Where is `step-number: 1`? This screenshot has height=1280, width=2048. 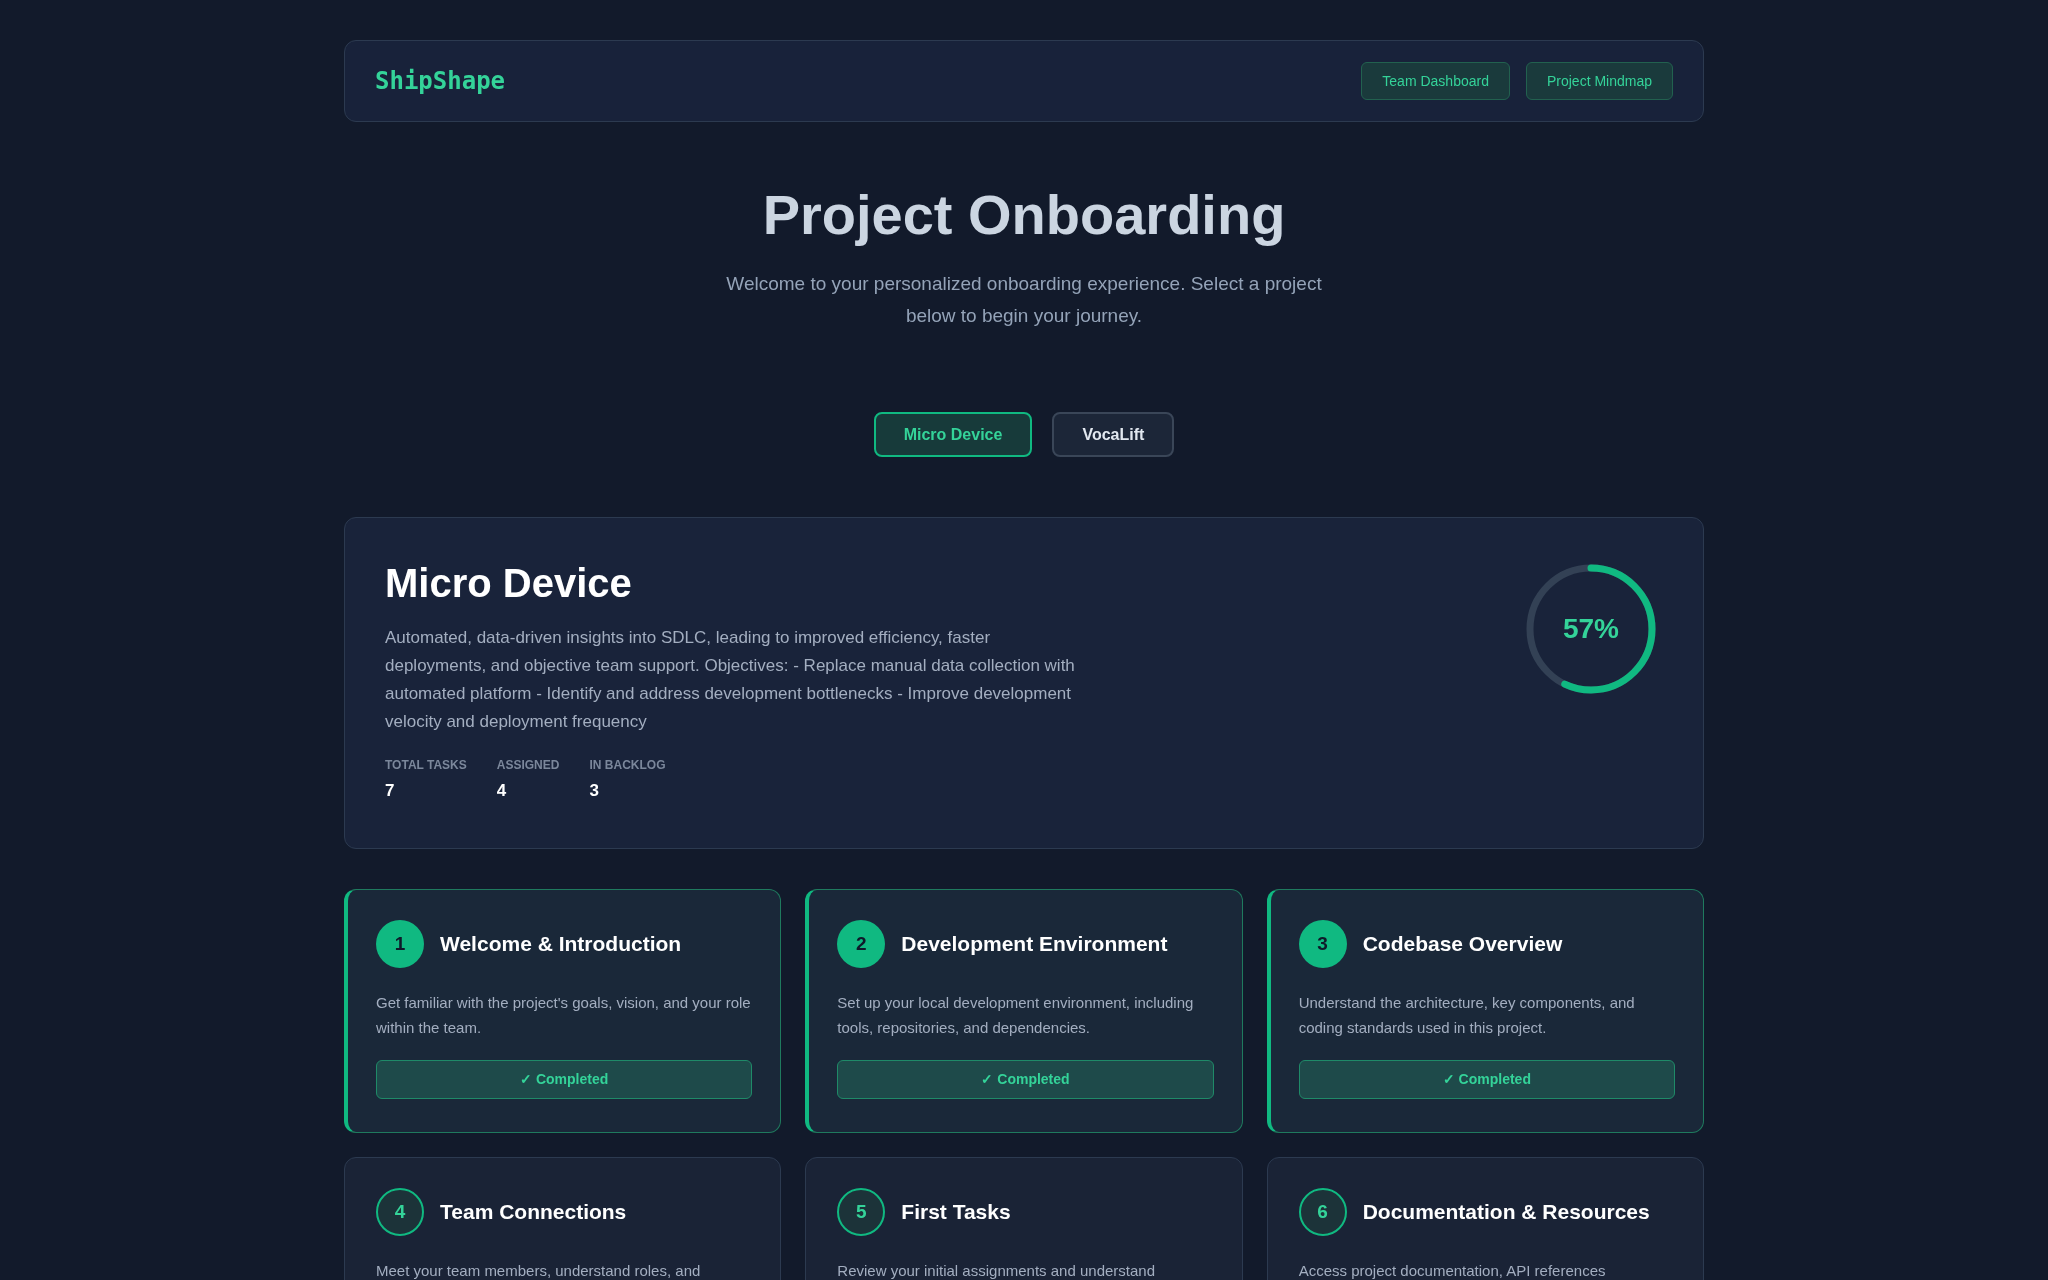
step-number: 1 is located at coordinates (400, 944).